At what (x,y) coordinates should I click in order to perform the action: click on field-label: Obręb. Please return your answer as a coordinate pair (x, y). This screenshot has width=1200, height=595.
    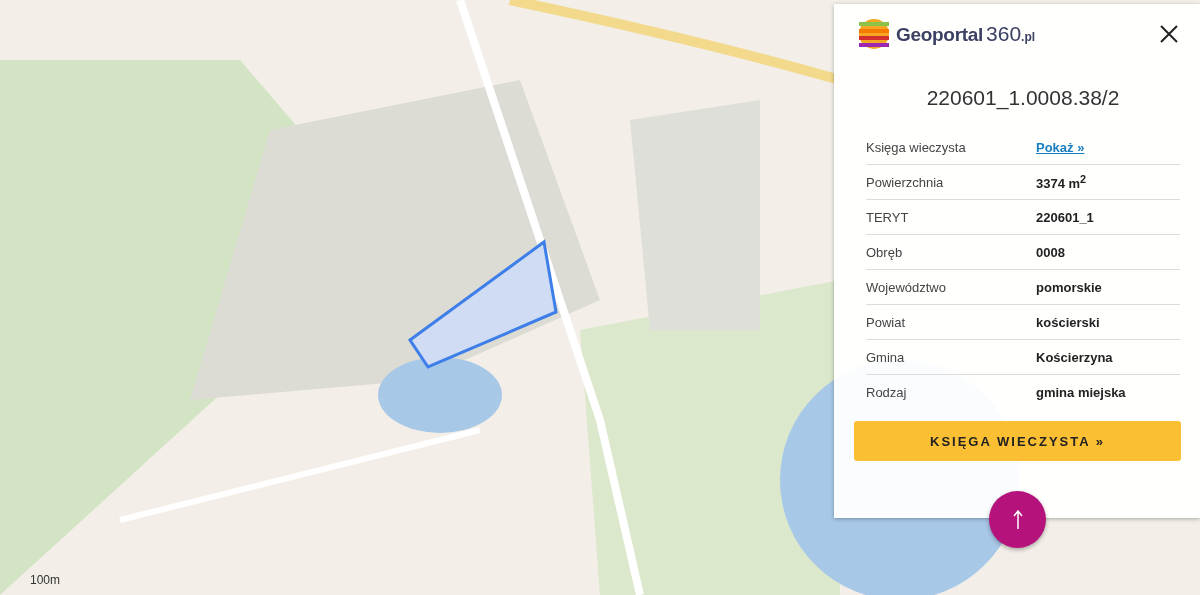
    Looking at the image, I should click on (885, 252).